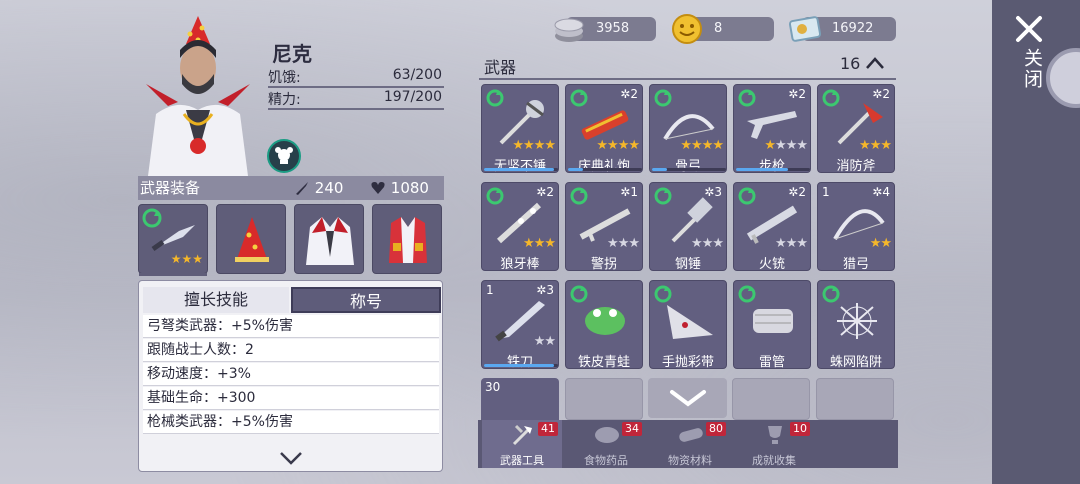 This screenshot has width=1080, height=484. Describe the element at coordinates (687, 79) in the screenshot. I see `weapons-divider` at that location.